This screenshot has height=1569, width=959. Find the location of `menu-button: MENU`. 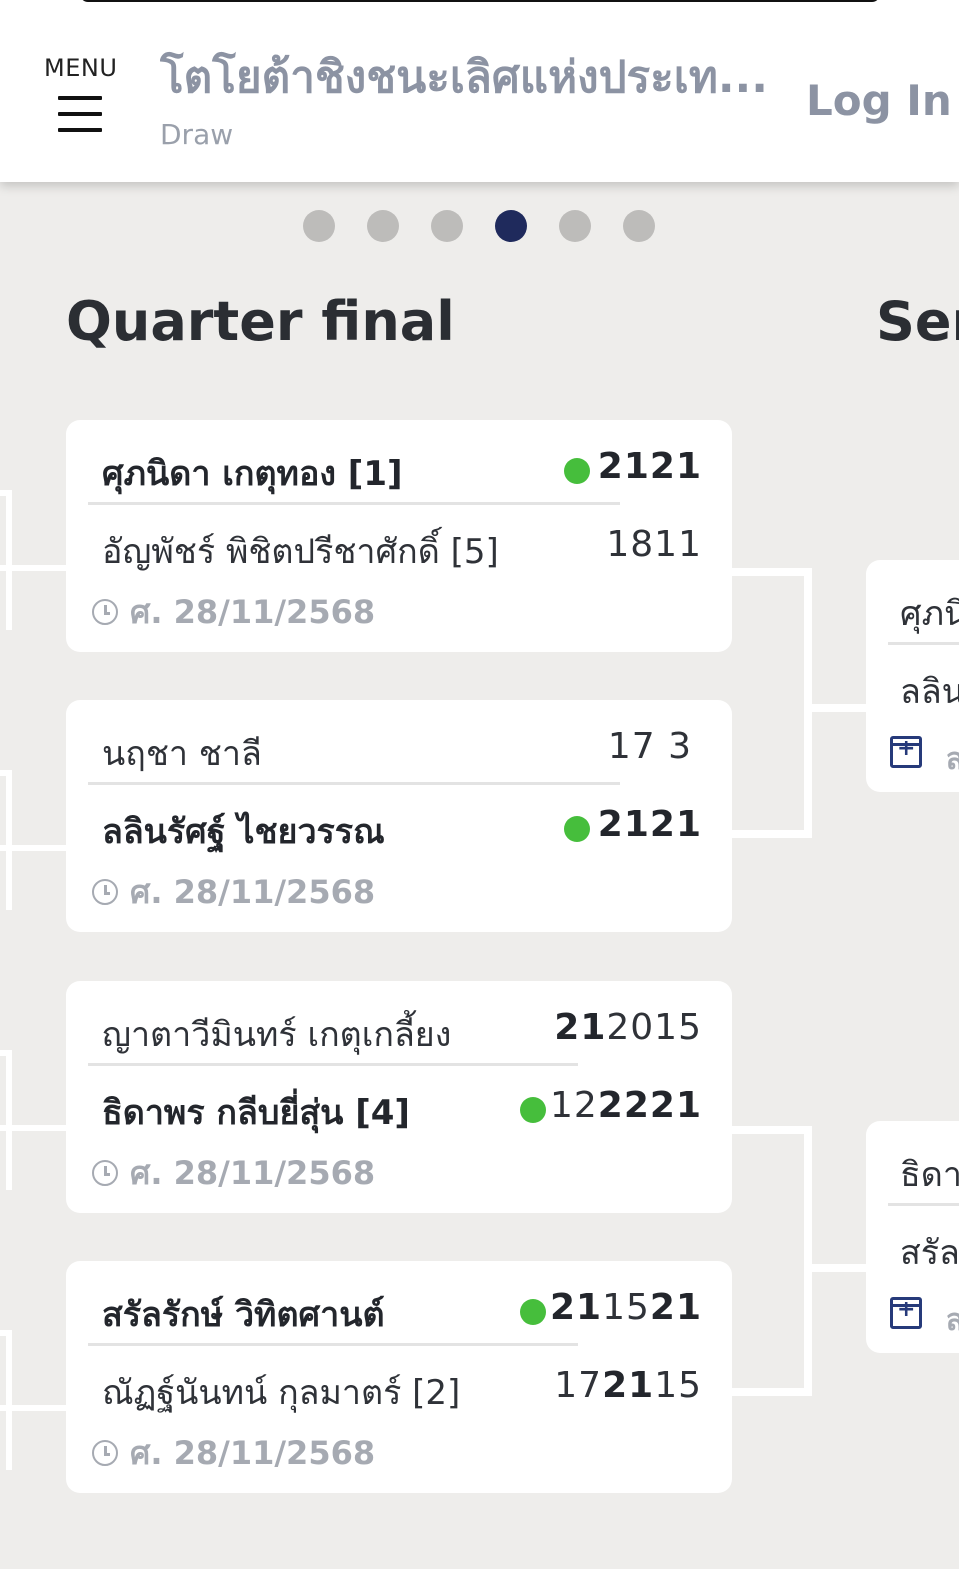

menu-button: MENU is located at coordinates (80, 97).